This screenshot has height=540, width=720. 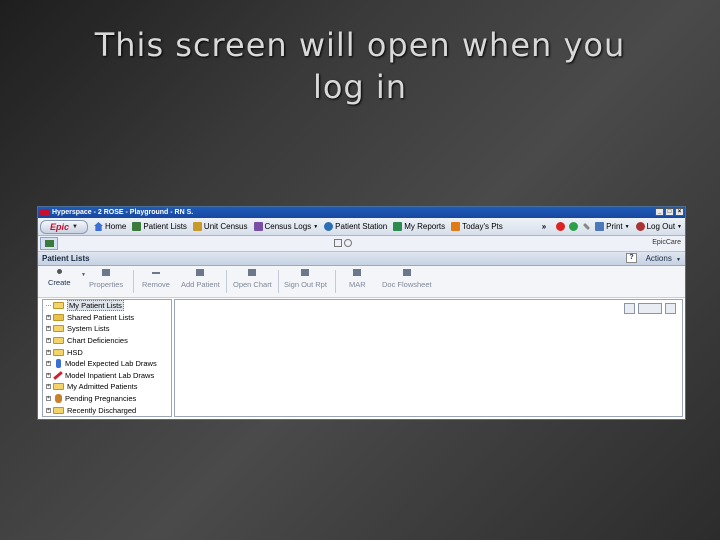 I want to click on menu-overflow-button: », so click(x=544, y=226).